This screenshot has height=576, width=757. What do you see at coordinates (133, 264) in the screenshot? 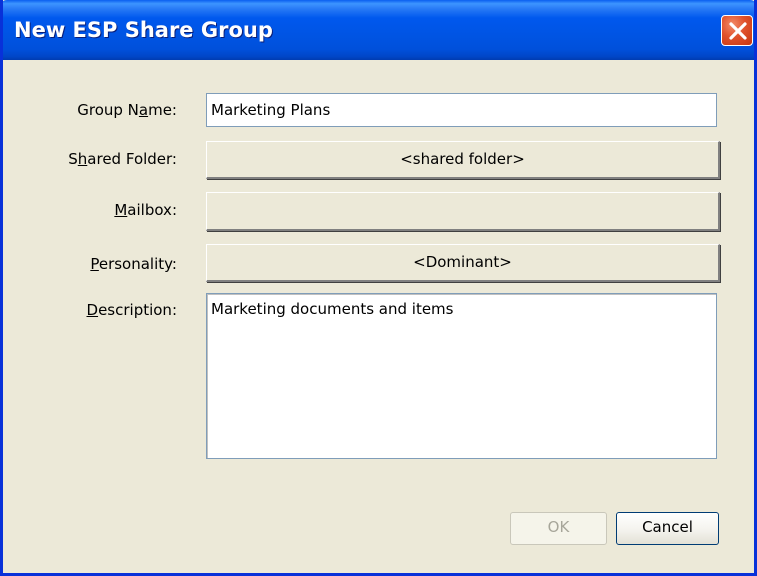
I see `personality-label: Personality:` at bounding box center [133, 264].